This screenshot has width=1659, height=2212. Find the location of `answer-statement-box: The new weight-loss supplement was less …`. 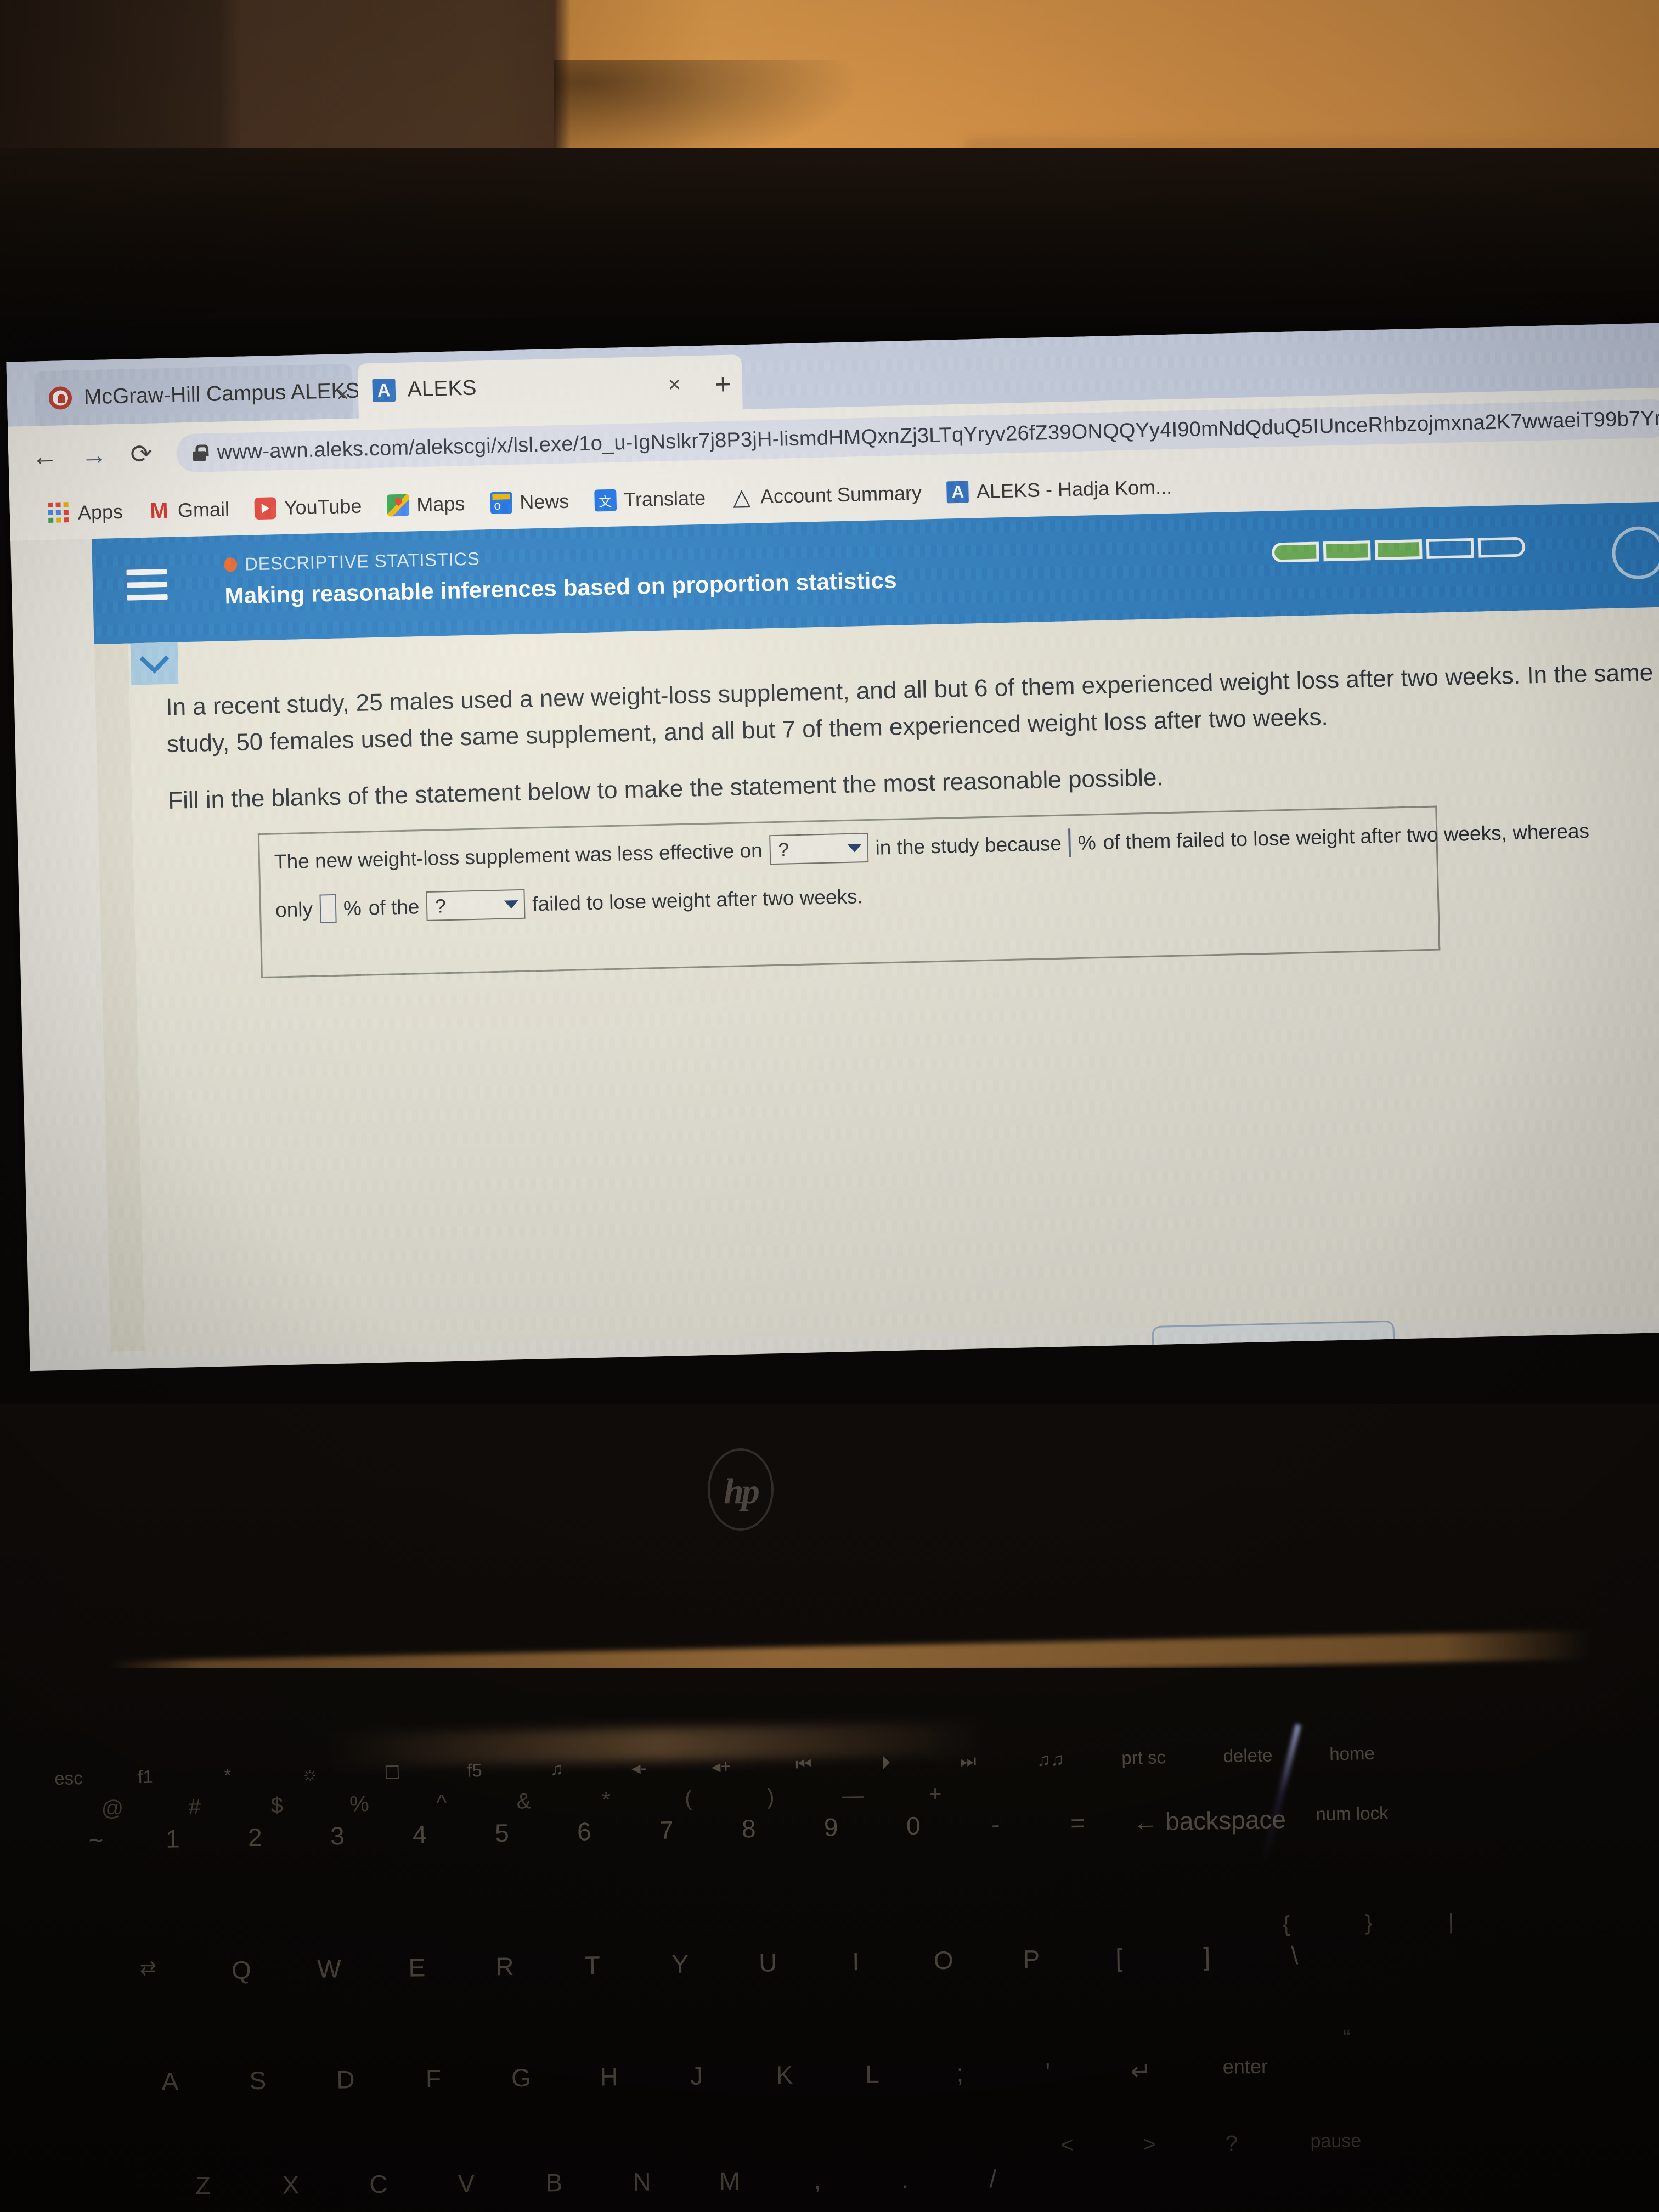

answer-statement-box: The new weight-loss supplement was less … is located at coordinates (924, 892).